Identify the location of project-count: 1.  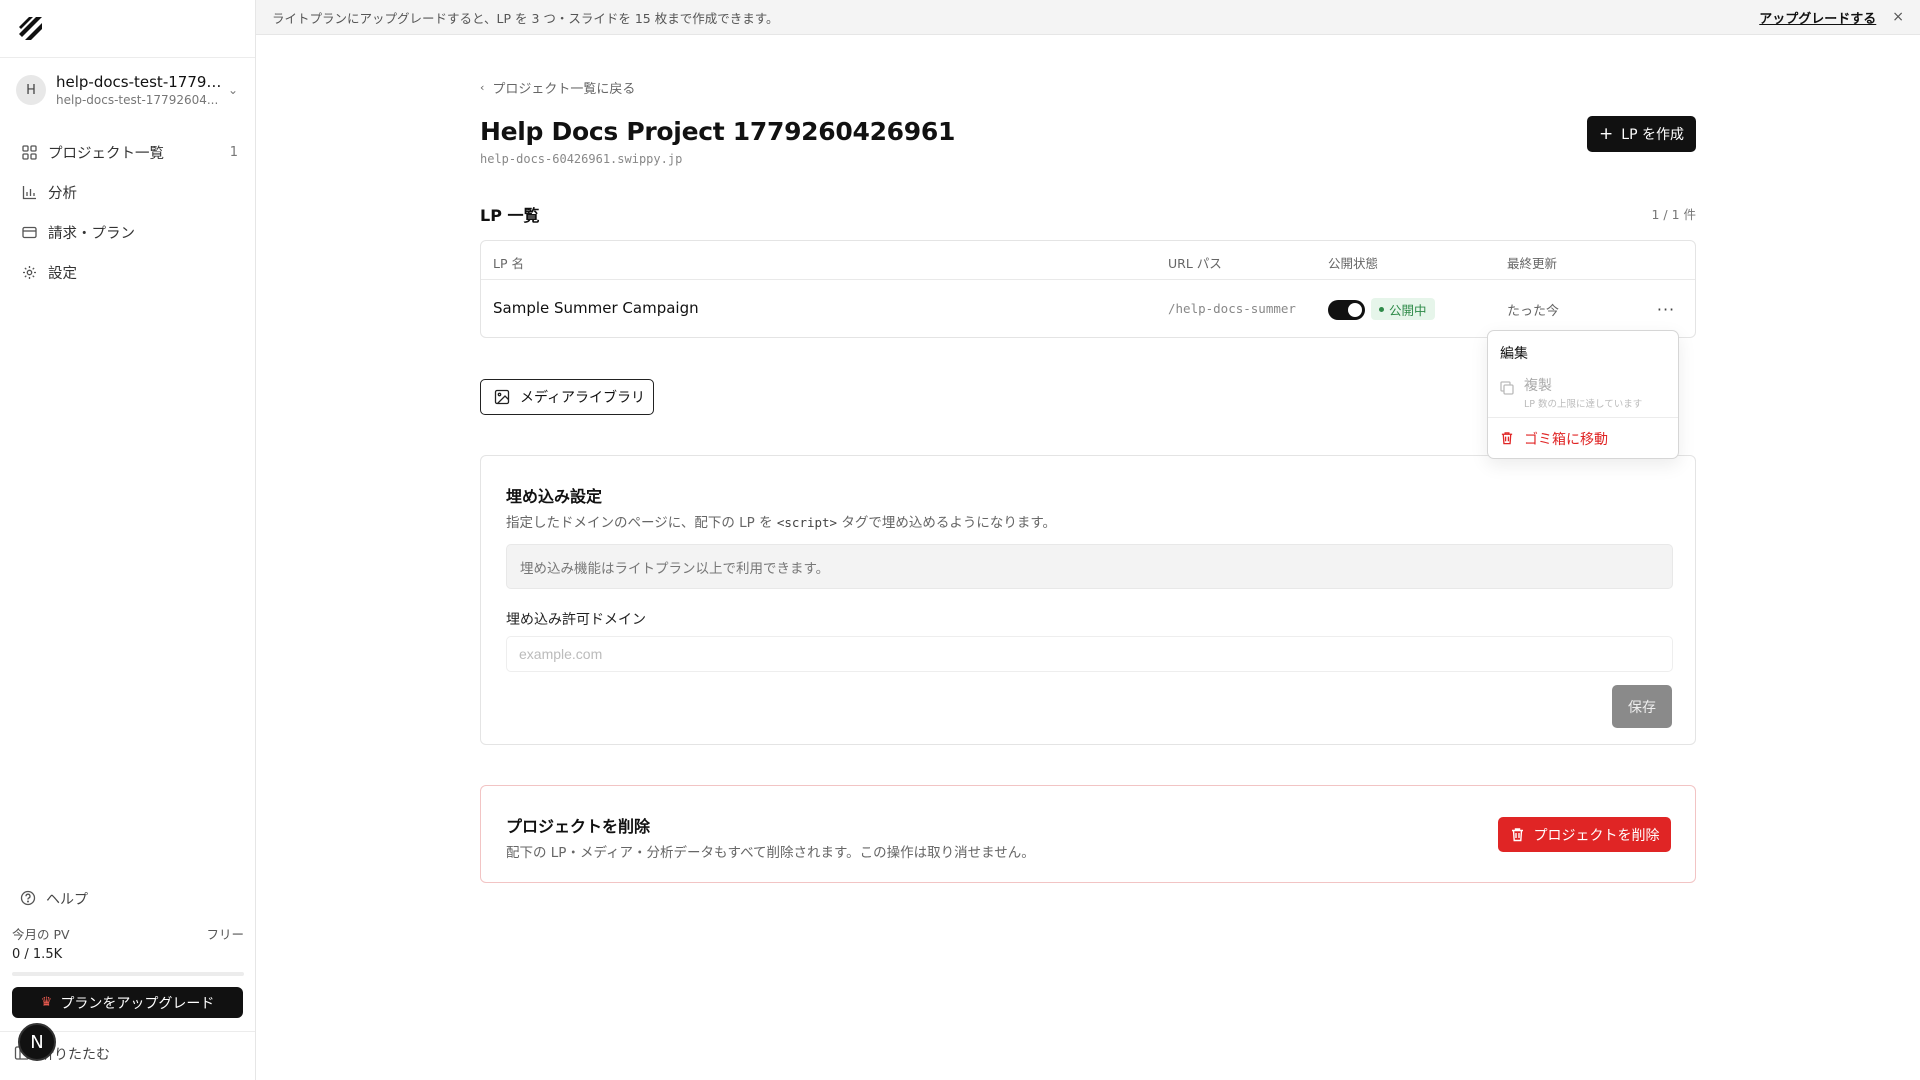
(233, 152).